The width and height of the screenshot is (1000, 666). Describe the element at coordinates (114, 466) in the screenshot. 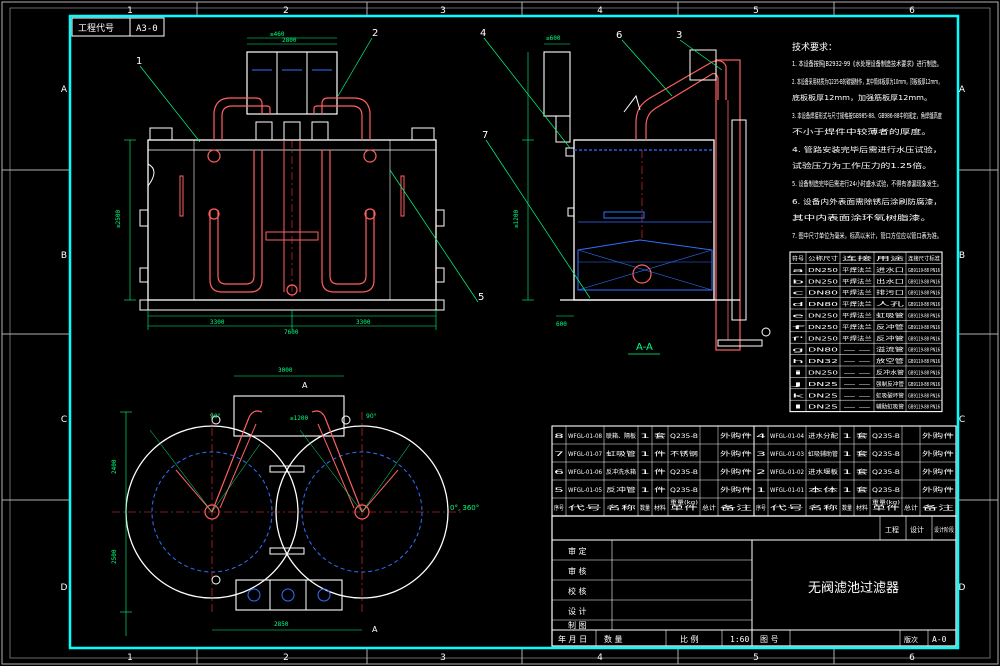

I see `dim-plan-vert: 2400` at that location.